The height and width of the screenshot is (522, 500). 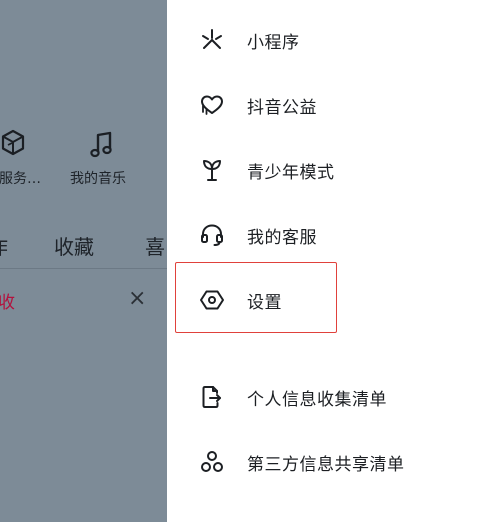 I want to click on menu-item-label: 青少年模式, so click(x=291, y=173).